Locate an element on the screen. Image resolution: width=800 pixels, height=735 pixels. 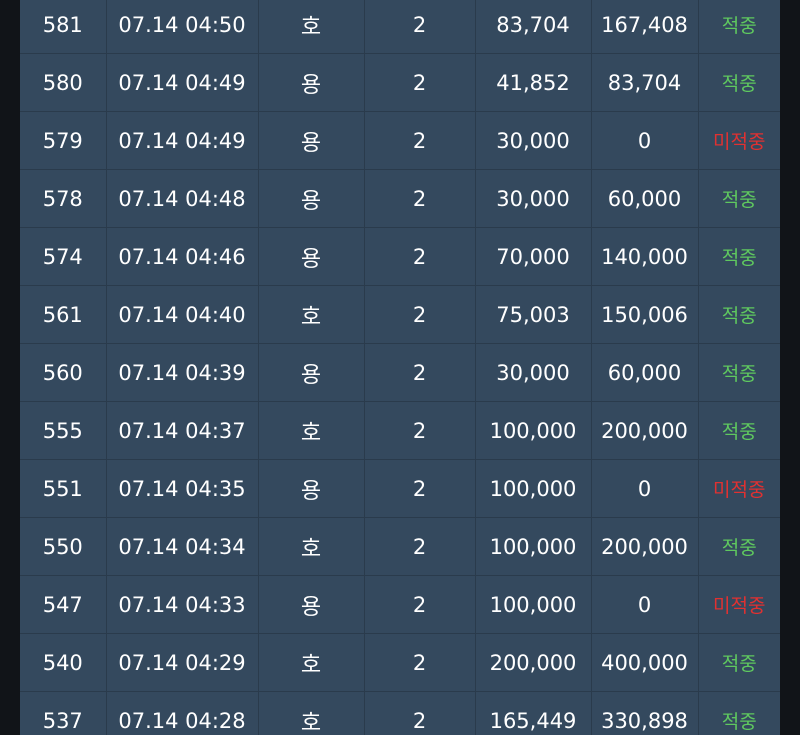
table-row: 578 07.14 04:48 용 2 30,000 60,000 적중 is located at coordinates (400, 198).